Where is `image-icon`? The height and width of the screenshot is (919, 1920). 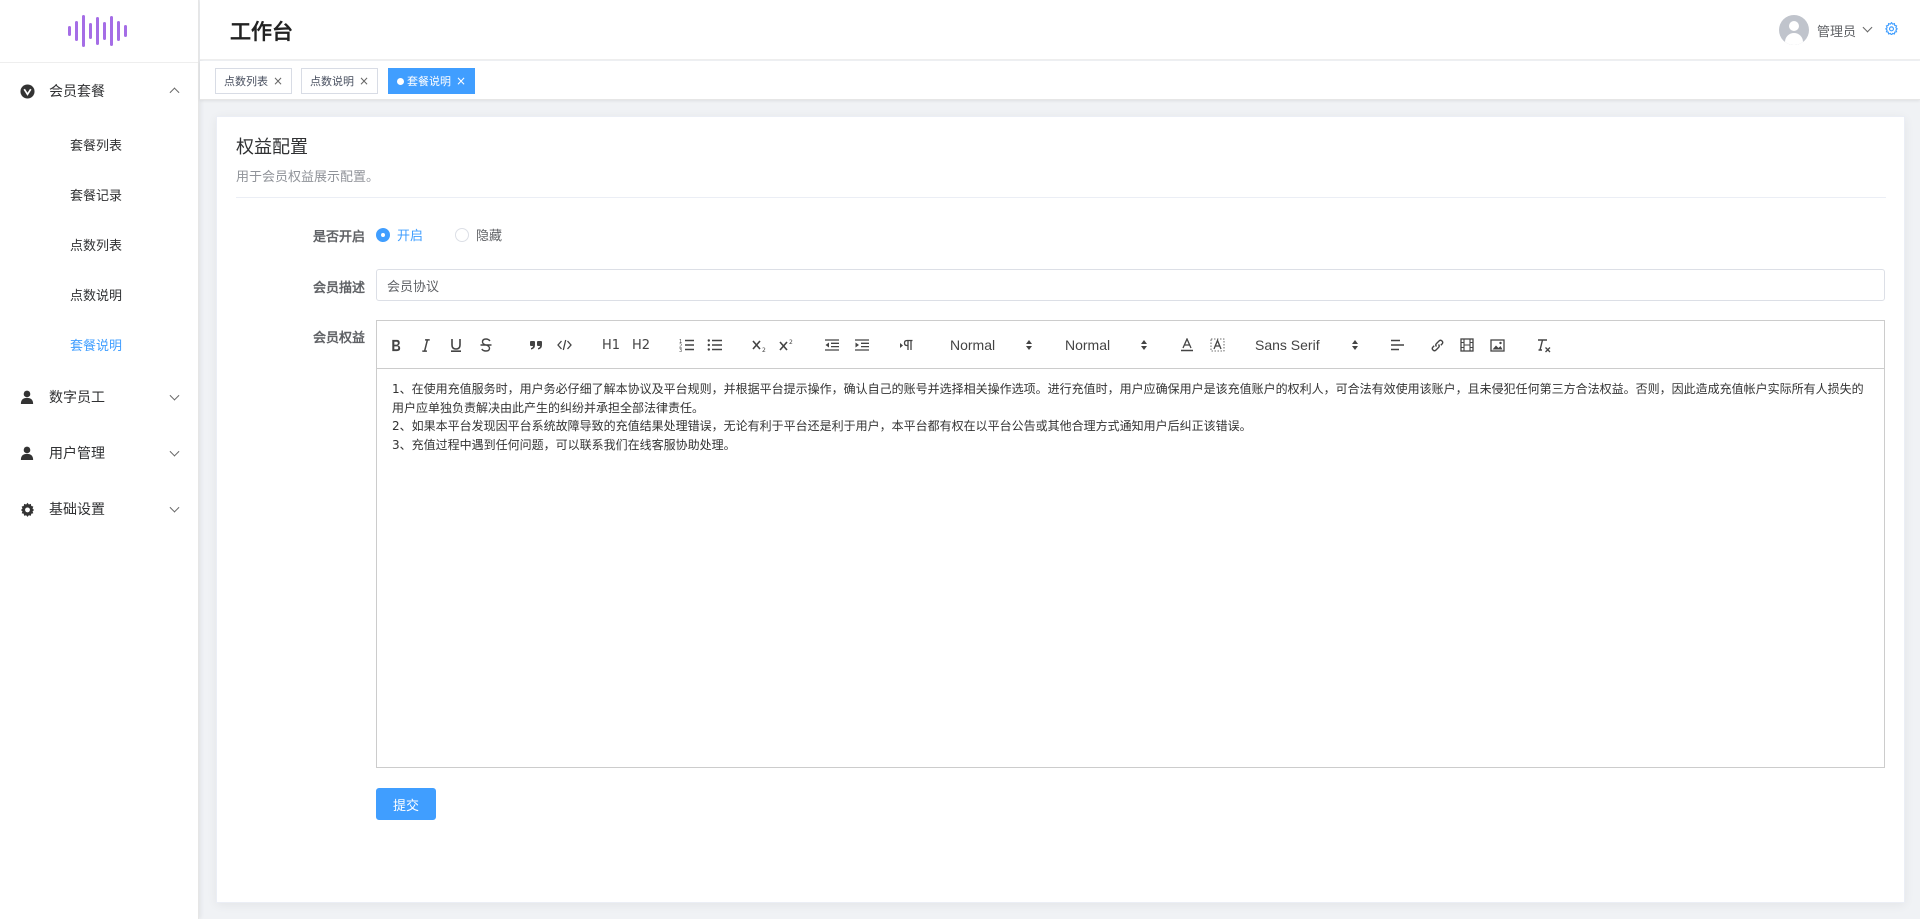 image-icon is located at coordinates (1497, 345).